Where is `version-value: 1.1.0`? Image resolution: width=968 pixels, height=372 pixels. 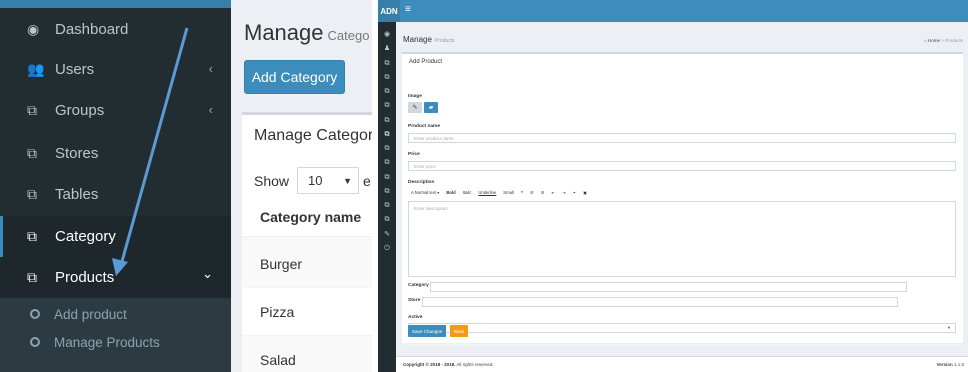 version-value: 1.1.0 is located at coordinates (958, 364).